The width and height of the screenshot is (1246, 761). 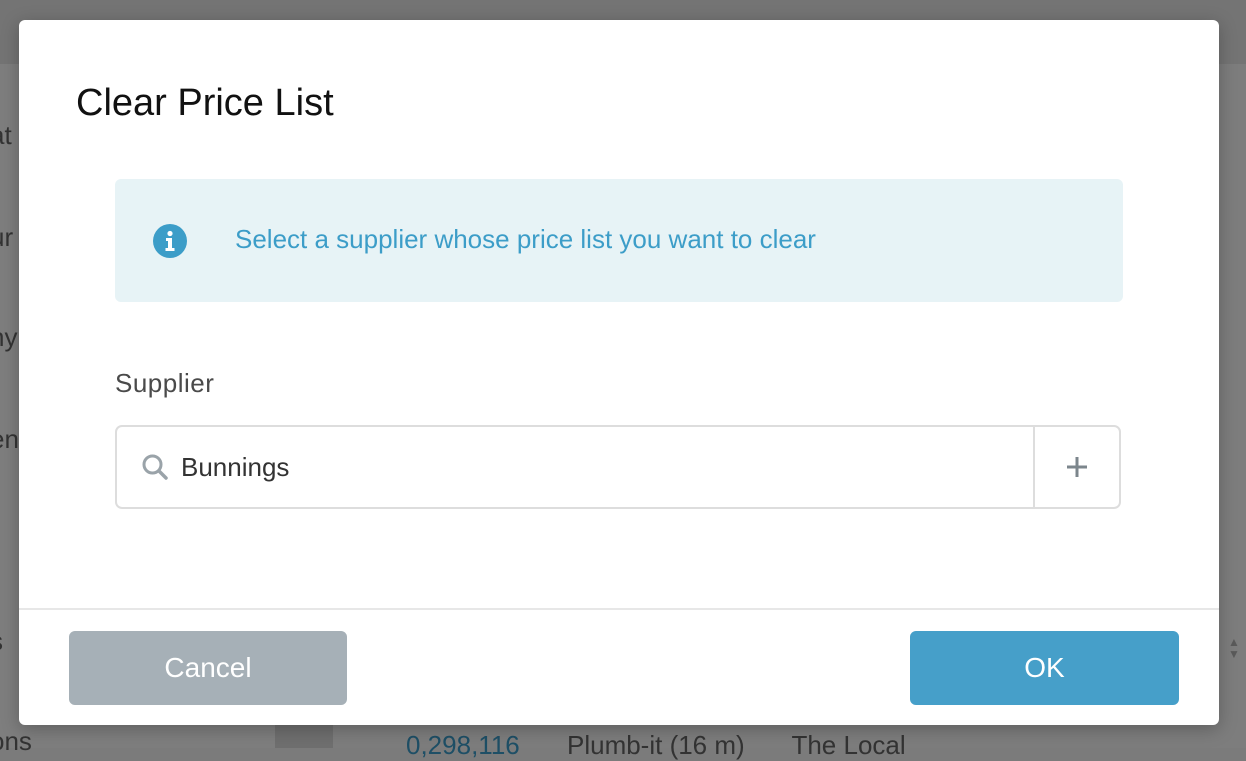 What do you see at coordinates (1234, 648) in the screenshot?
I see `sort-arrows-icon: ▲ ▼` at bounding box center [1234, 648].